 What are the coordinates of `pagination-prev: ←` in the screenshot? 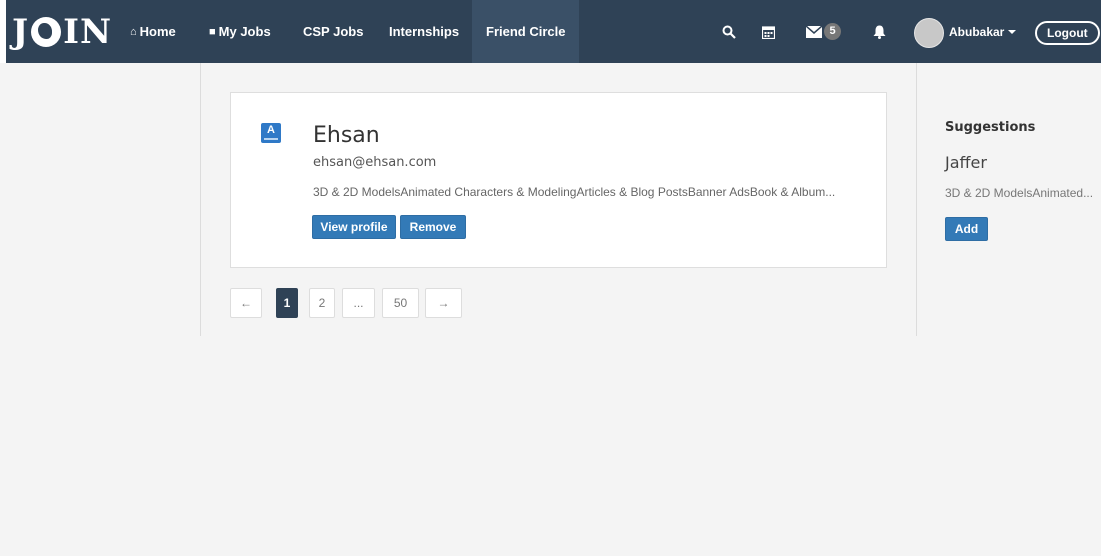 It's located at (246, 303).